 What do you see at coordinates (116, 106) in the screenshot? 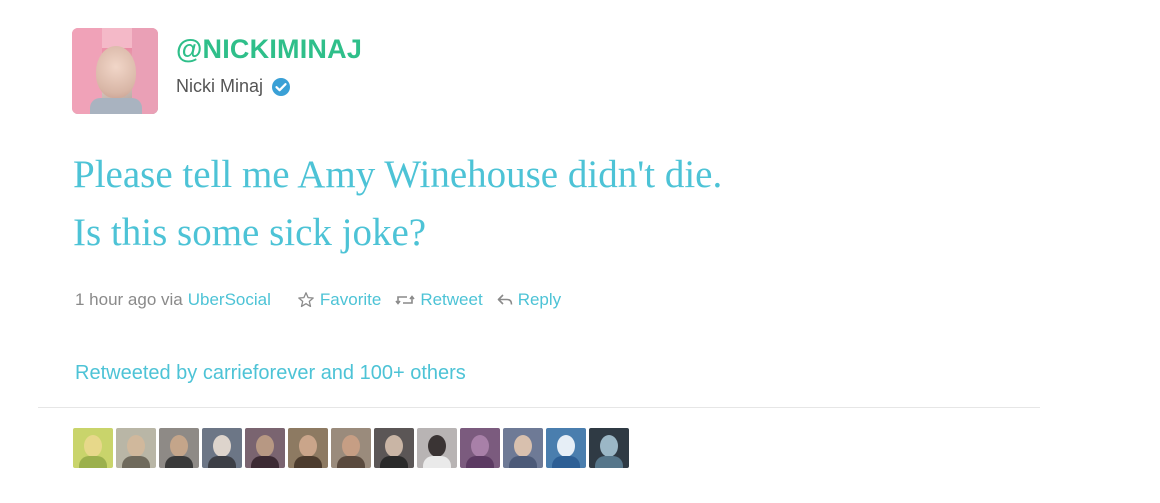
I see `avatar-shirt` at bounding box center [116, 106].